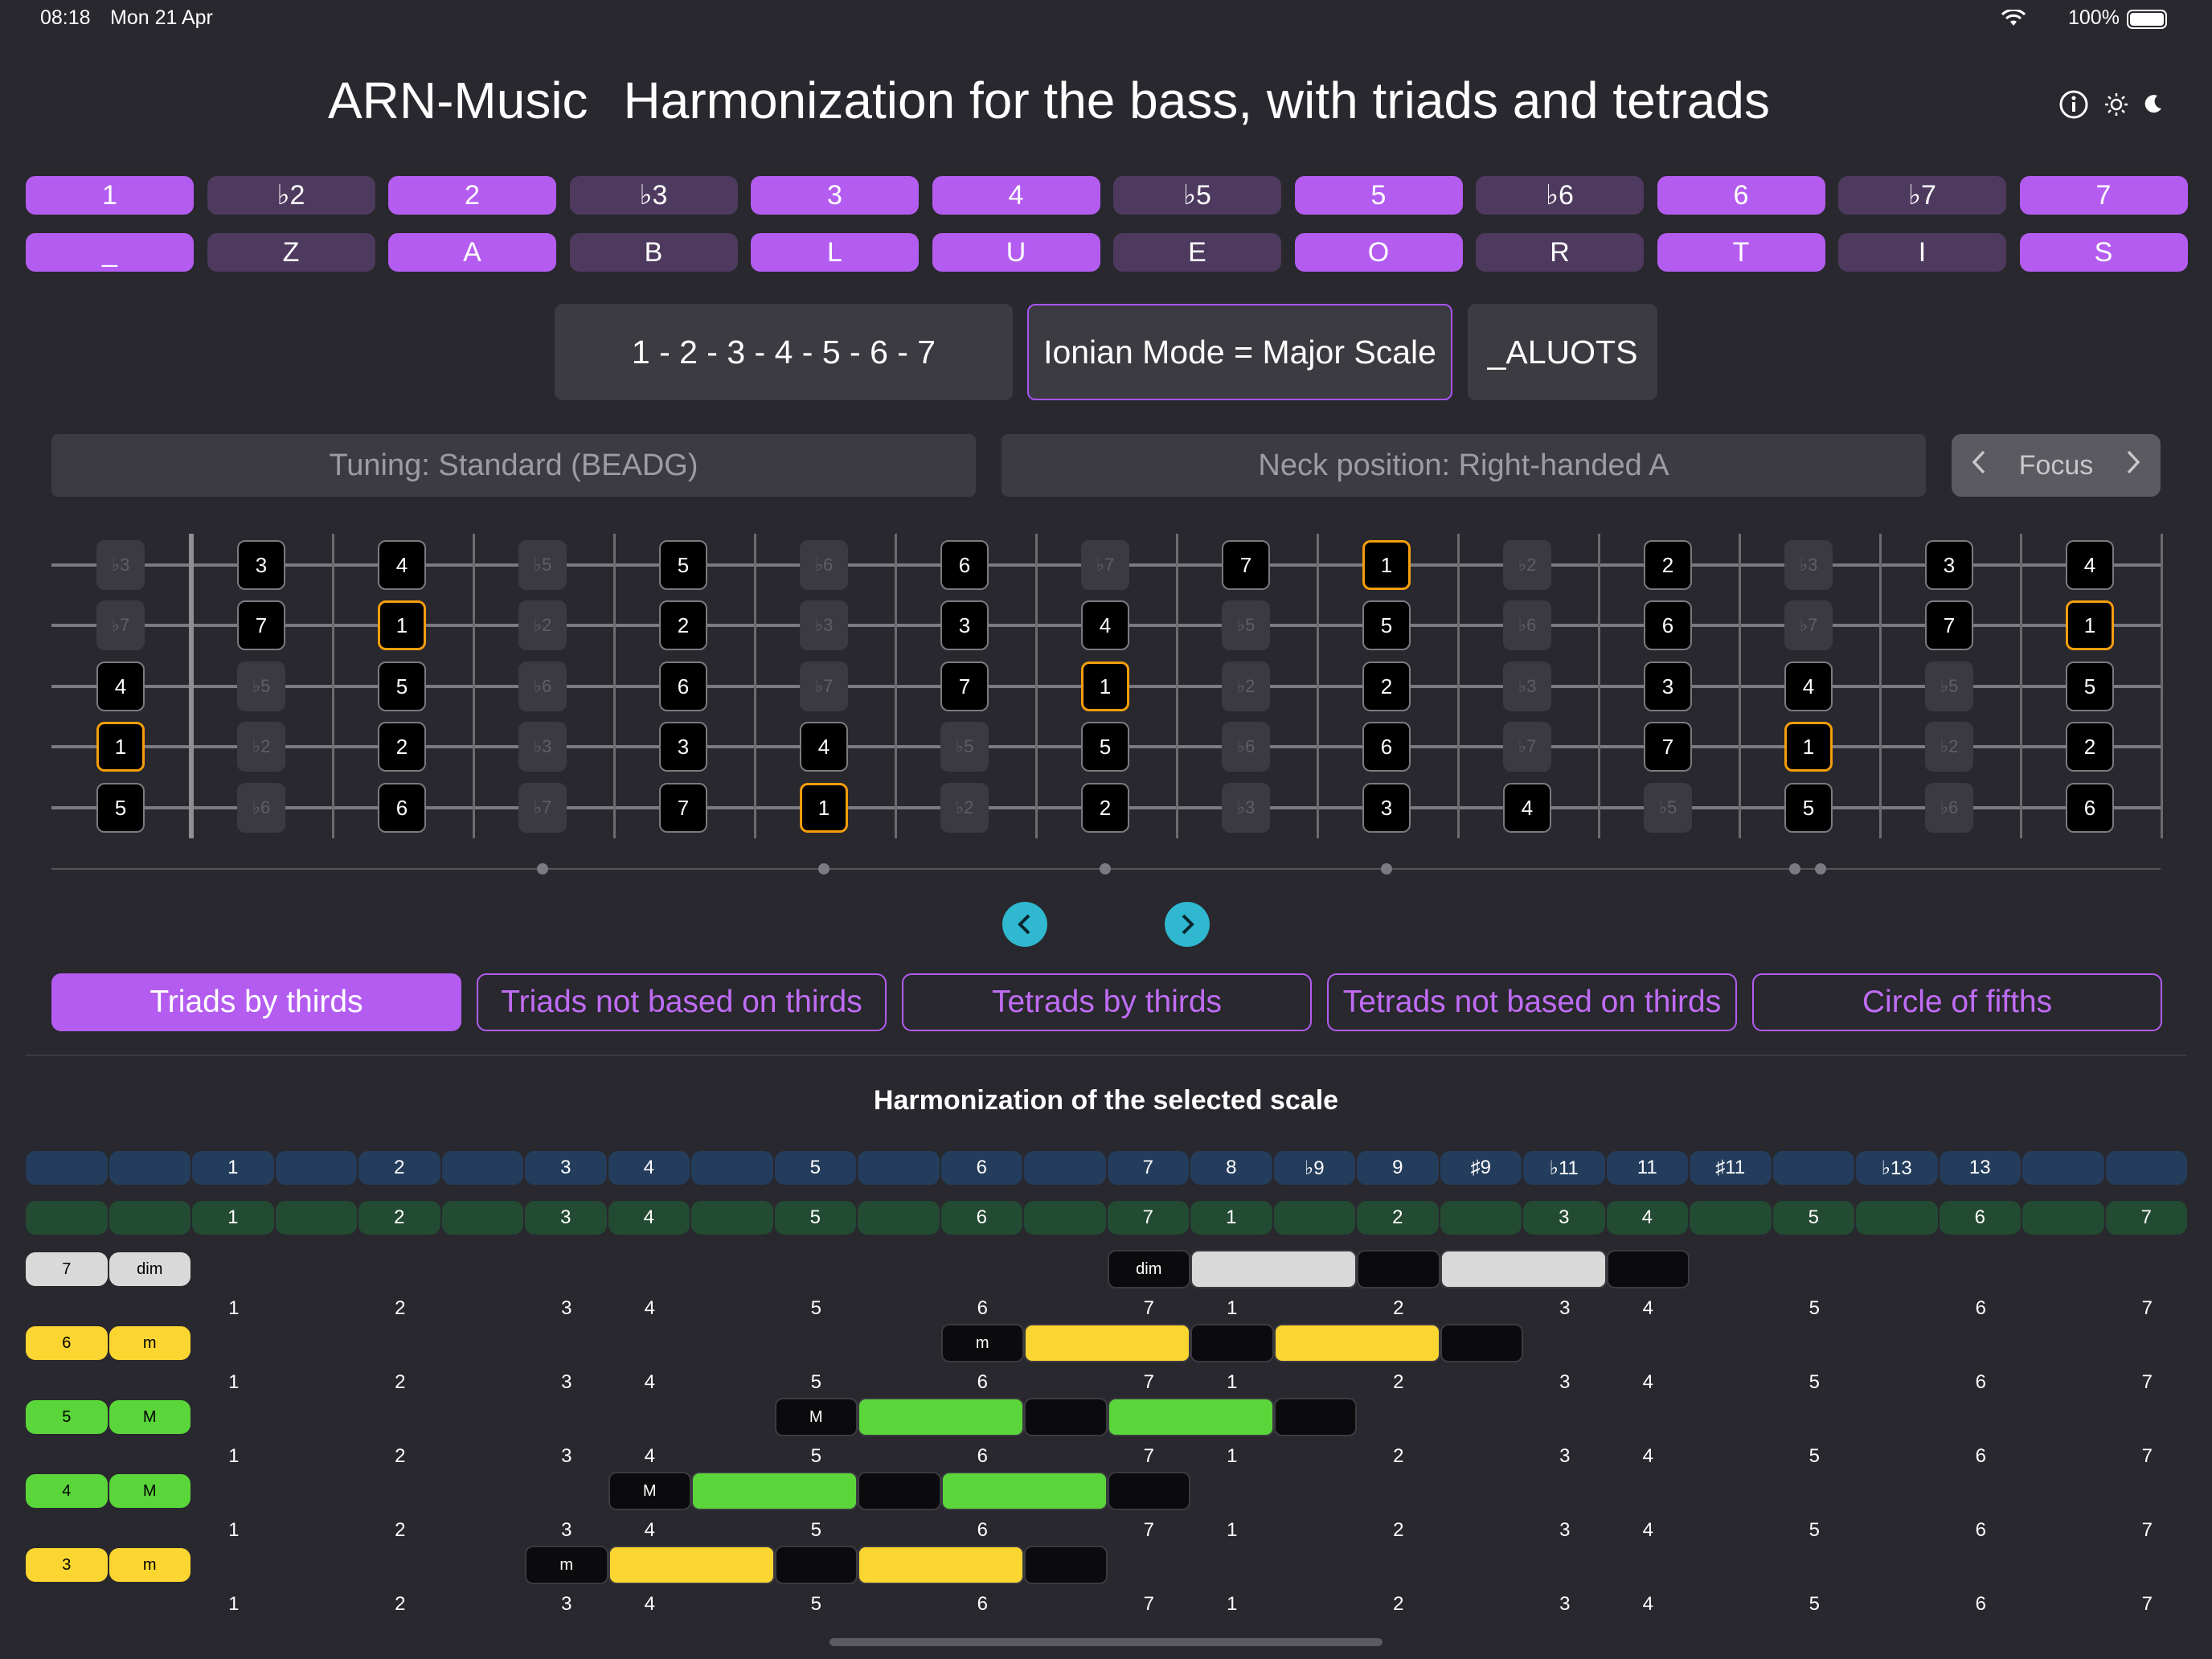 This screenshot has width=2212, height=1659. What do you see at coordinates (1107, 1002) in the screenshot?
I see `tab-harmonization: Tetrads by thirds` at bounding box center [1107, 1002].